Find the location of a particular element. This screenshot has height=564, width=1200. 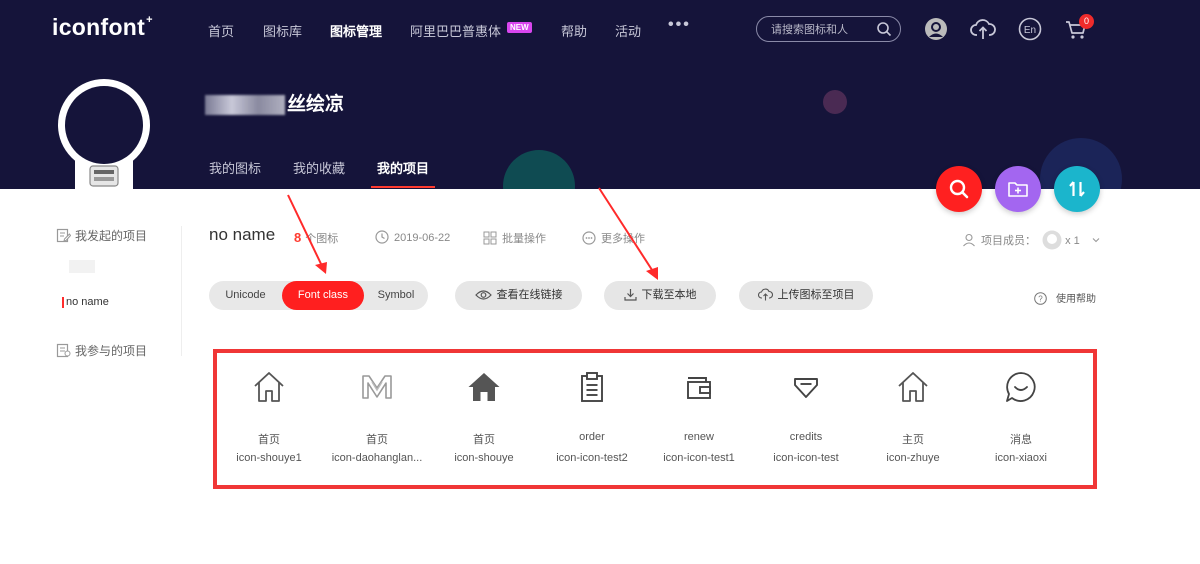

icon-name: 主页 is located at coordinates (913, 440).